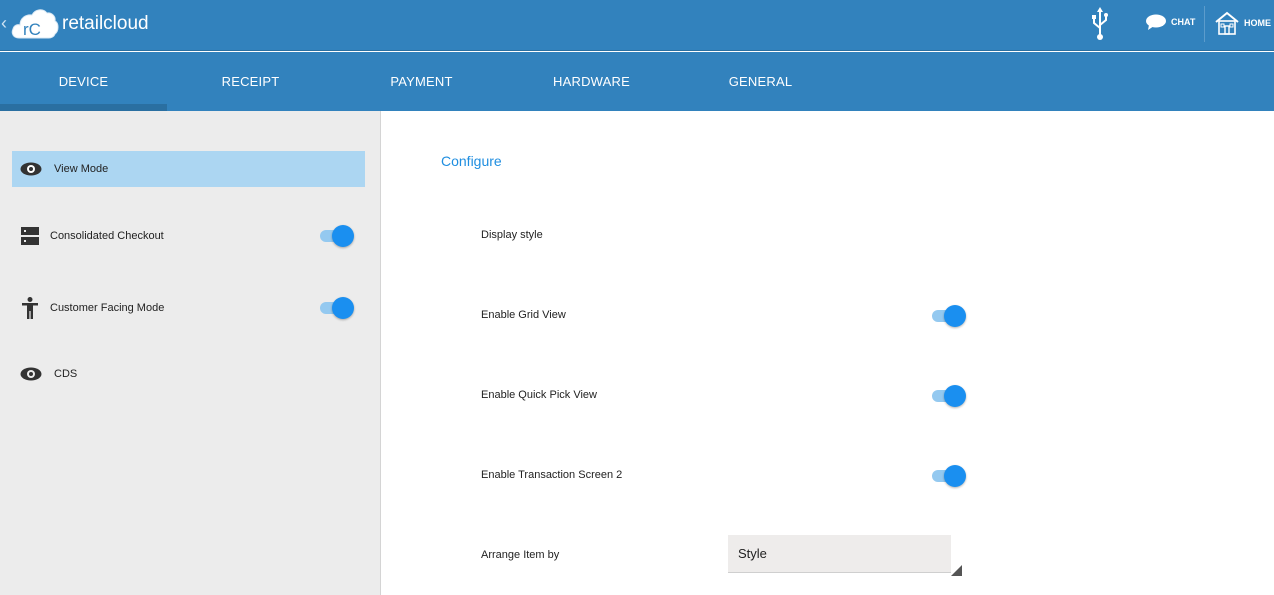  I want to click on top-bar: ‹ rC retailcloud CHAT HOME, so click(637, 25).